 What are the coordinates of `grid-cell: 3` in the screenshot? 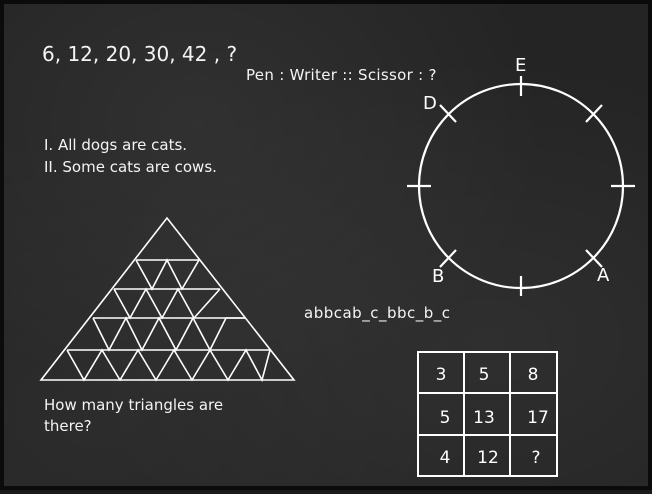 It's located at (441, 375).